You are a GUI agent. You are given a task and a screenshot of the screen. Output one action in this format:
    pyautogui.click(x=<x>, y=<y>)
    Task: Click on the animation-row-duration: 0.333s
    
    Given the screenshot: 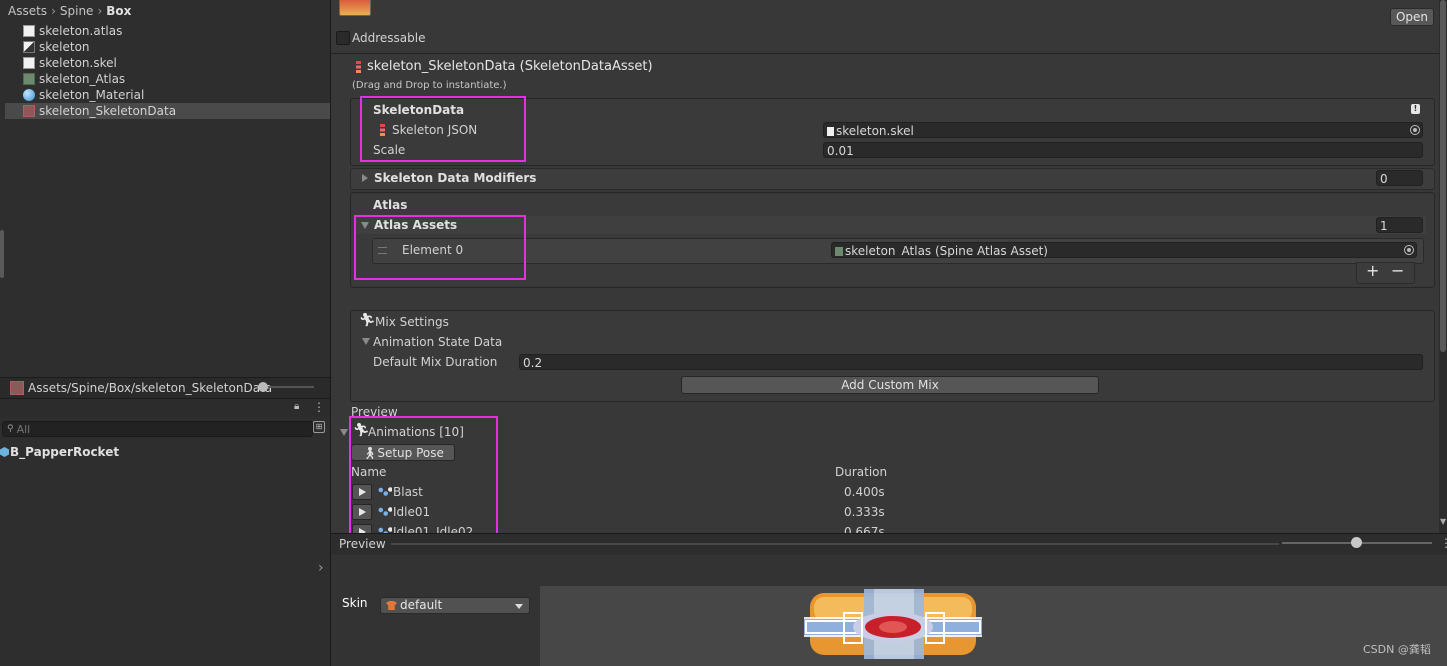 What is the action you would take?
    pyautogui.click(x=864, y=512)
    